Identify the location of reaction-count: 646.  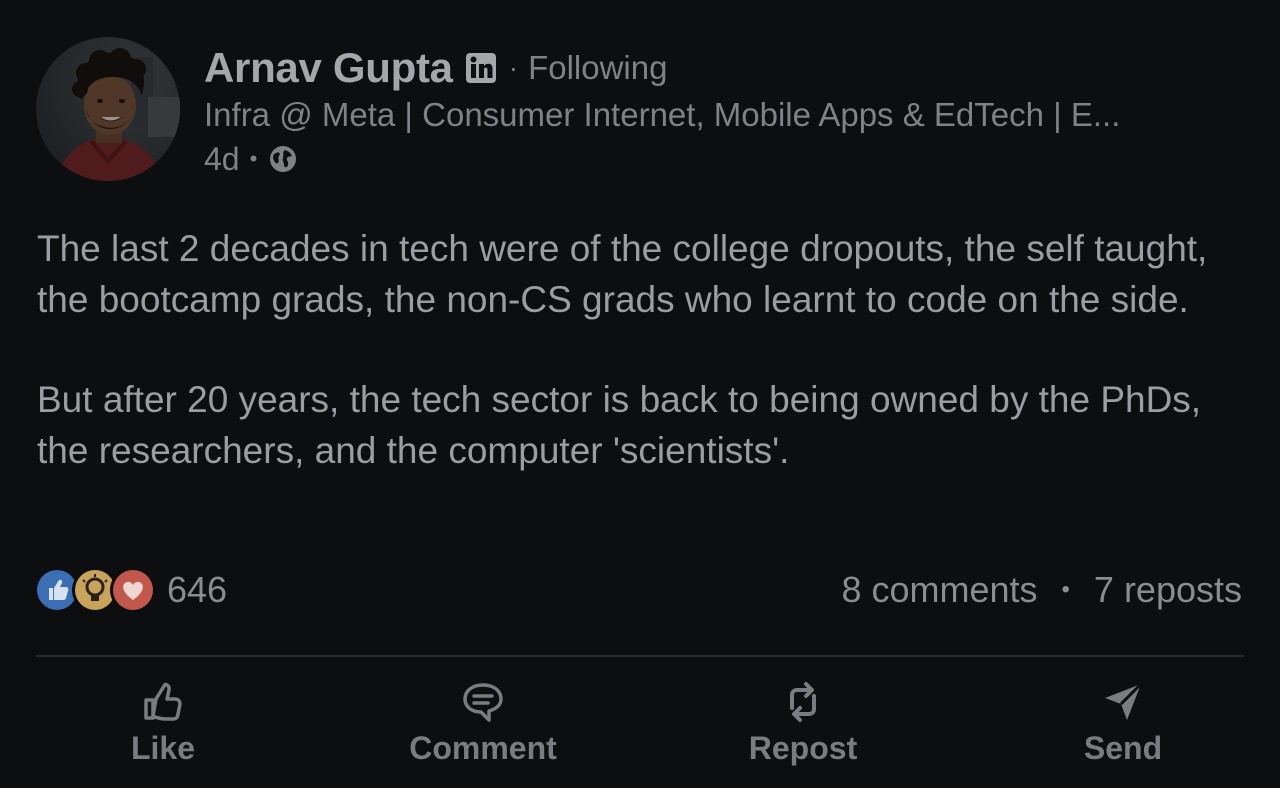
(197, 589).